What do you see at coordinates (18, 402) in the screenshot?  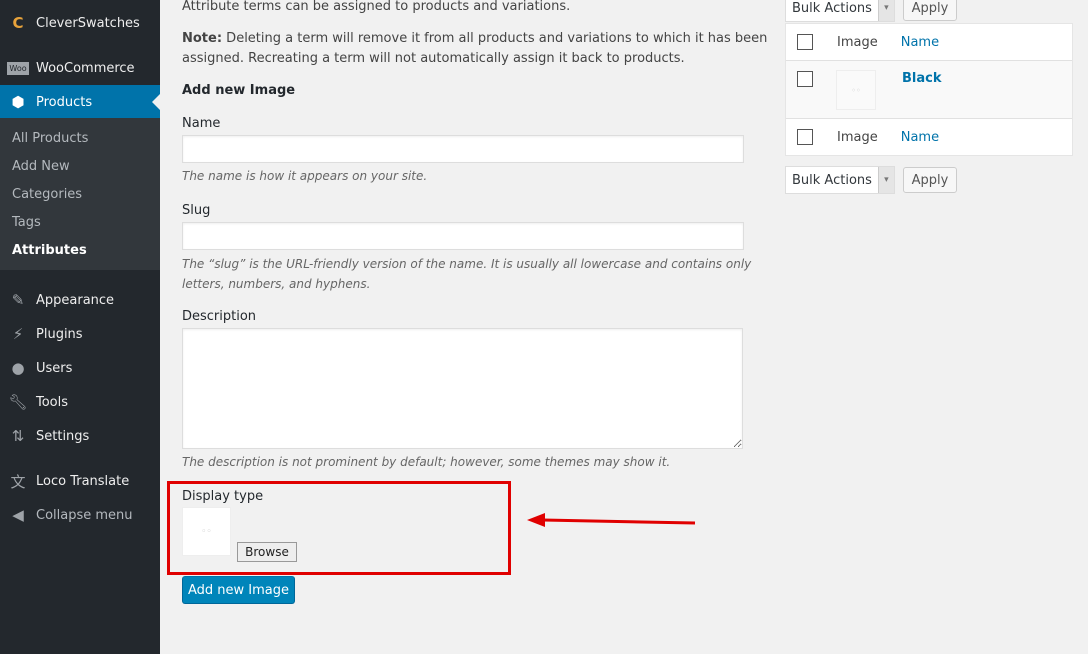 I see `wrench-icon: 🔧︎` at bounding box center [18, 402].